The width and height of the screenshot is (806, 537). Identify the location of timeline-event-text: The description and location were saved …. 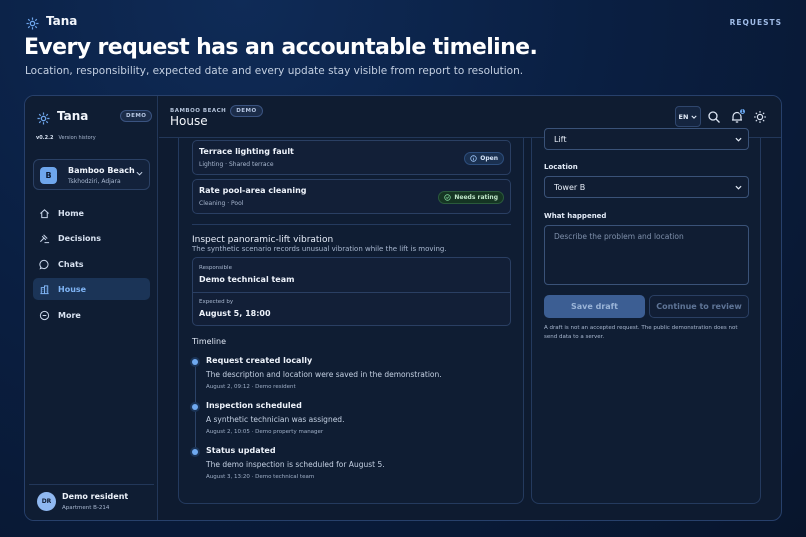
(324, 374).